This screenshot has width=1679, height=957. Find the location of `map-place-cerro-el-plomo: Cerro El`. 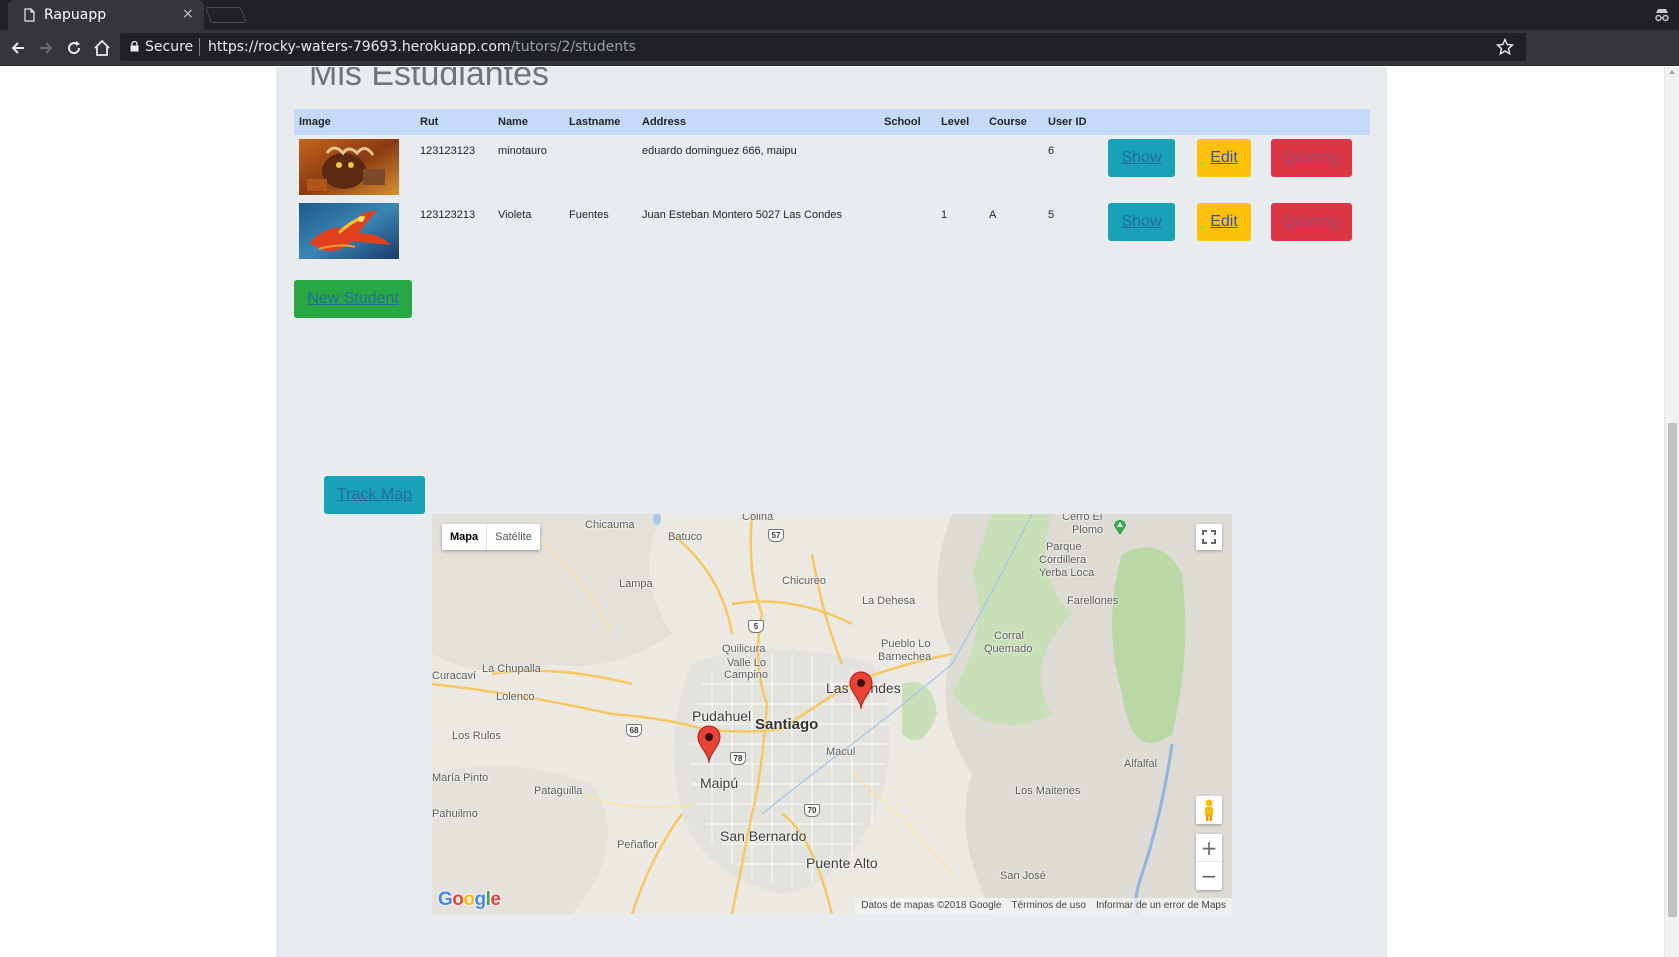

map-place-cerro-el-plomo: Cerro El is located at coordinates (1082, 518).